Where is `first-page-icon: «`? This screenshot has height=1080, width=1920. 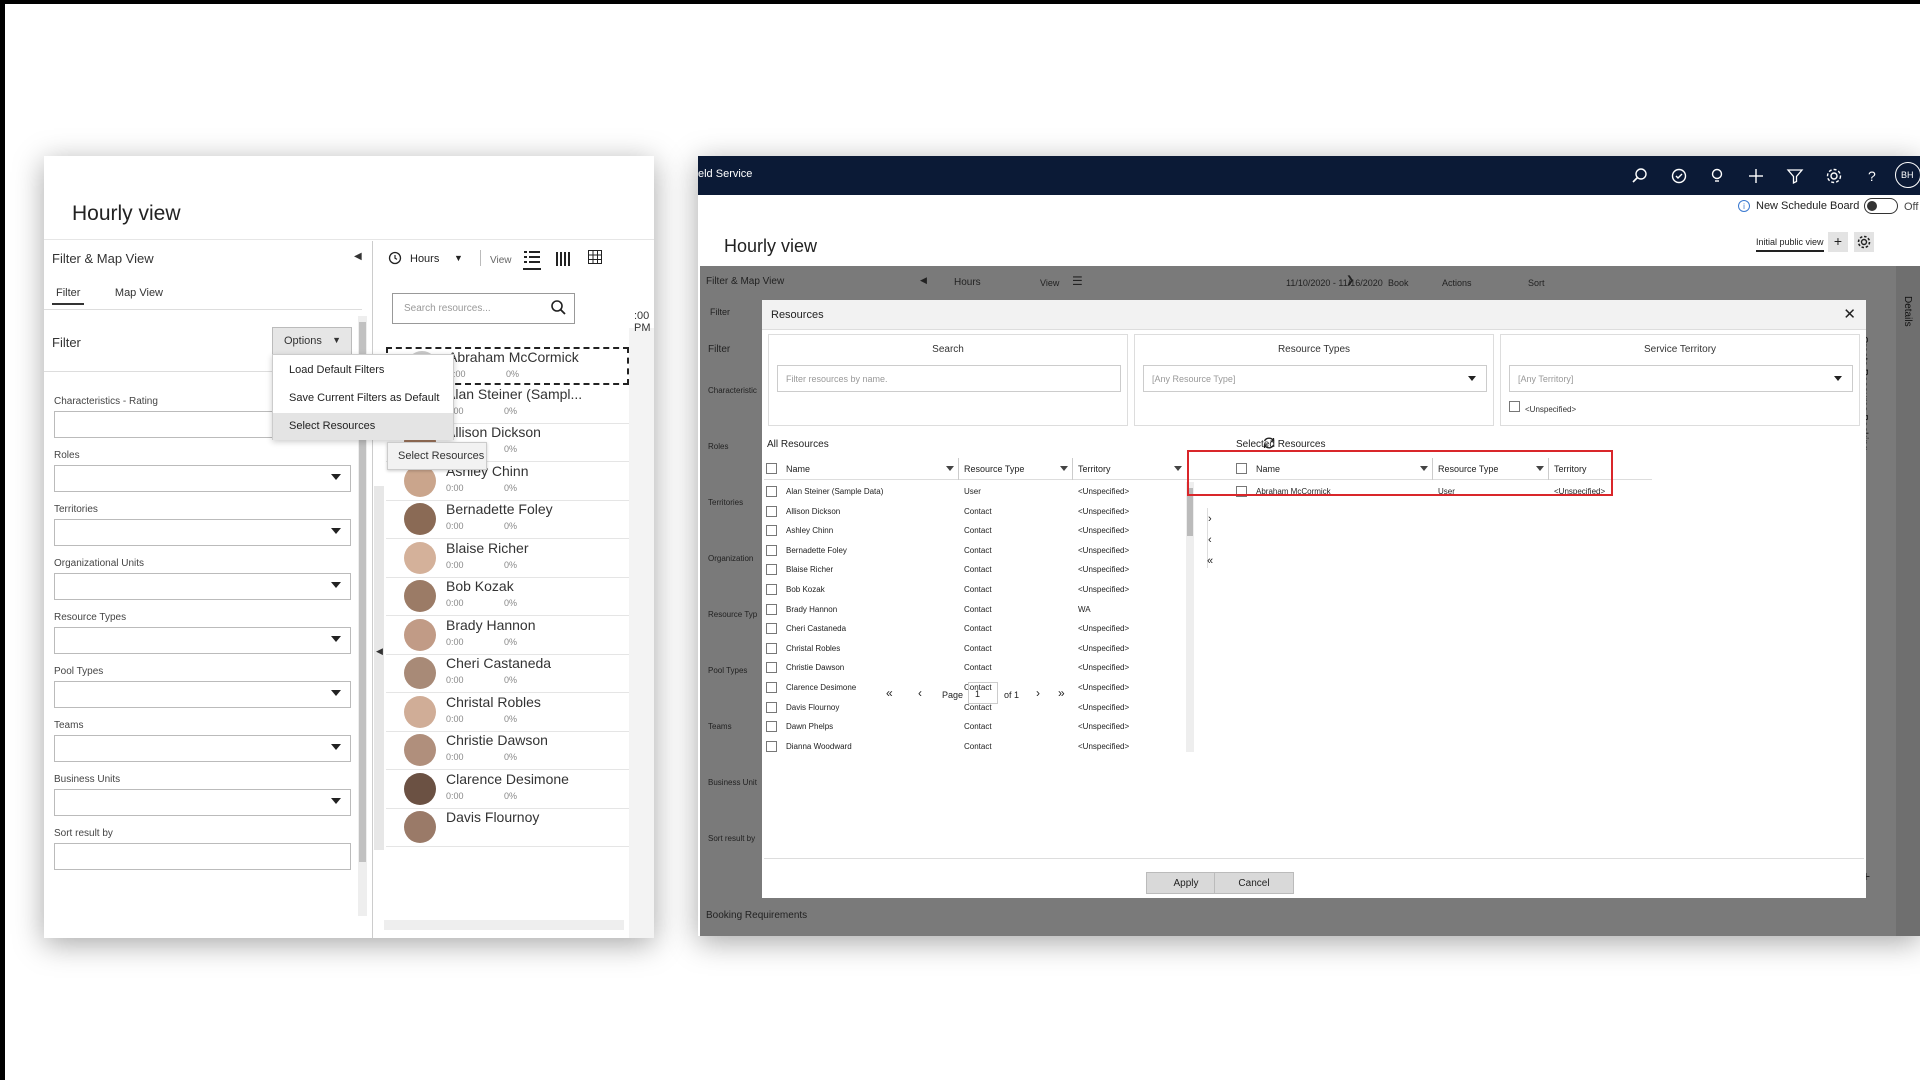
first-page-icon: « is located at coordinates (889, 693).